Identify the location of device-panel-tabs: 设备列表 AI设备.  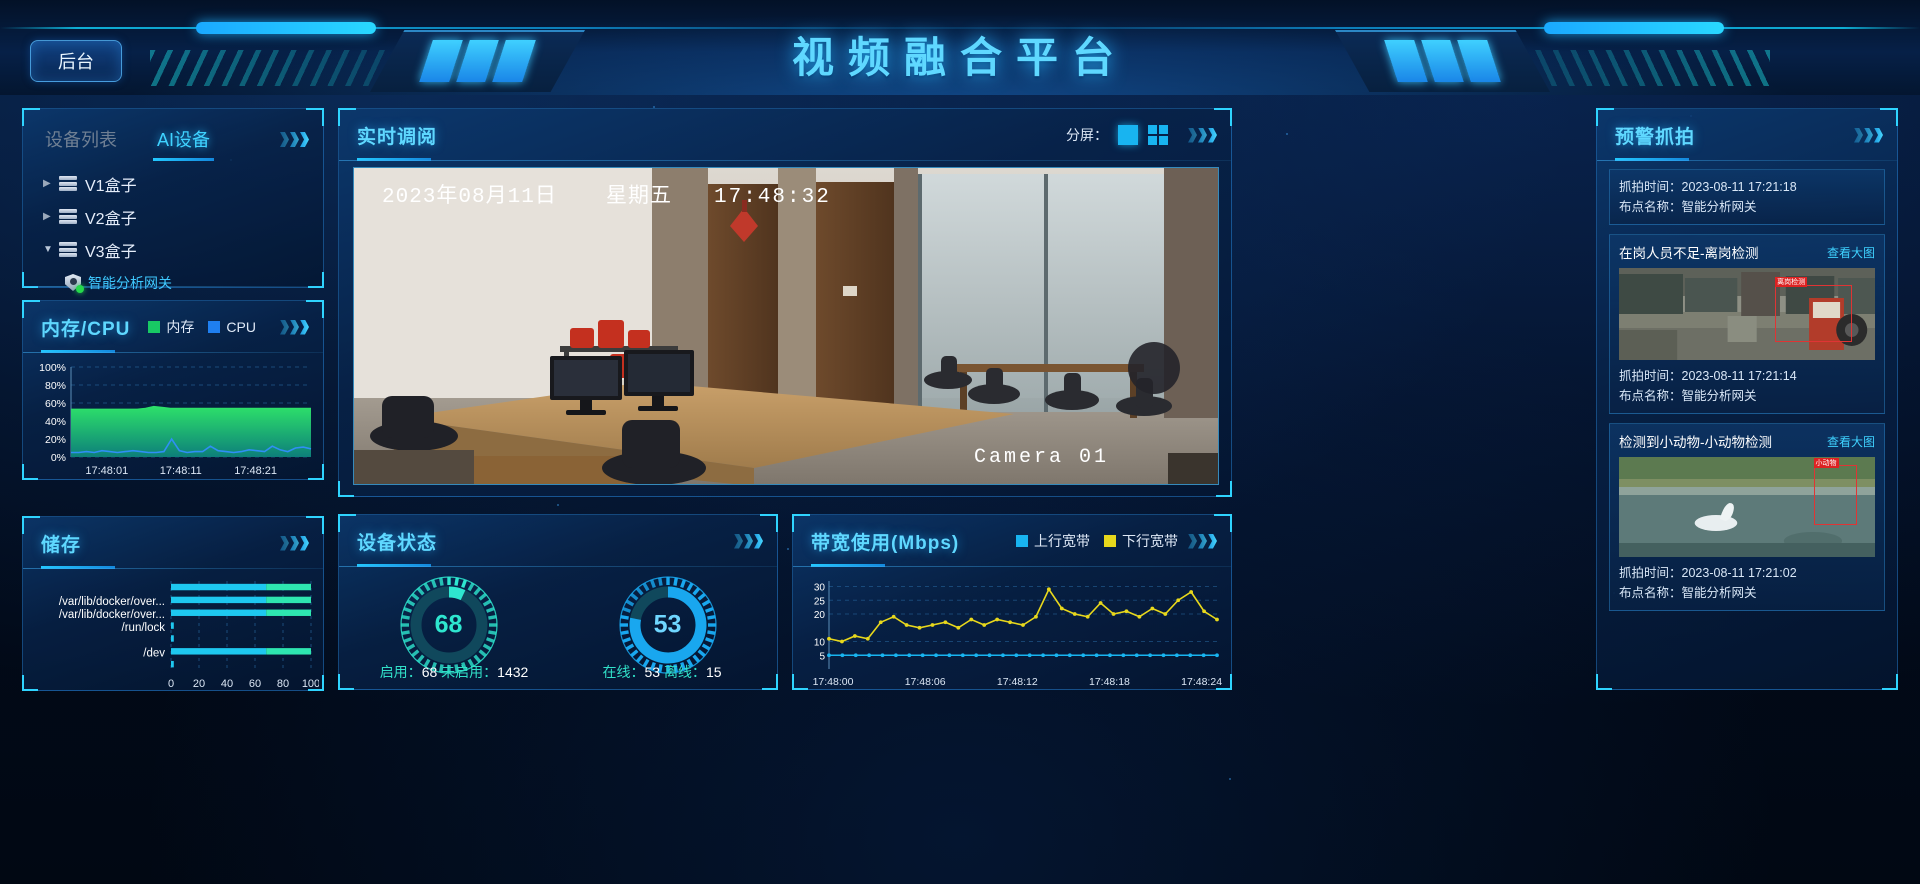
(173, 135).